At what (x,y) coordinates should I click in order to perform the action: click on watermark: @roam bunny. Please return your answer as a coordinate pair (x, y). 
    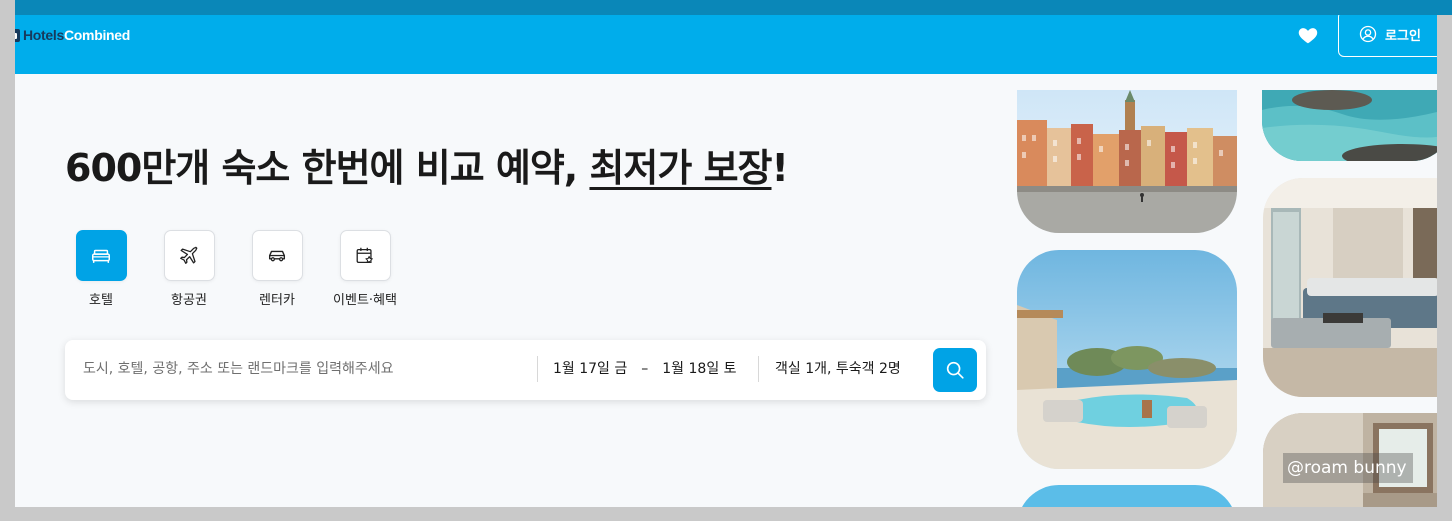
    Looking at the image, I should click on (1348, 468).